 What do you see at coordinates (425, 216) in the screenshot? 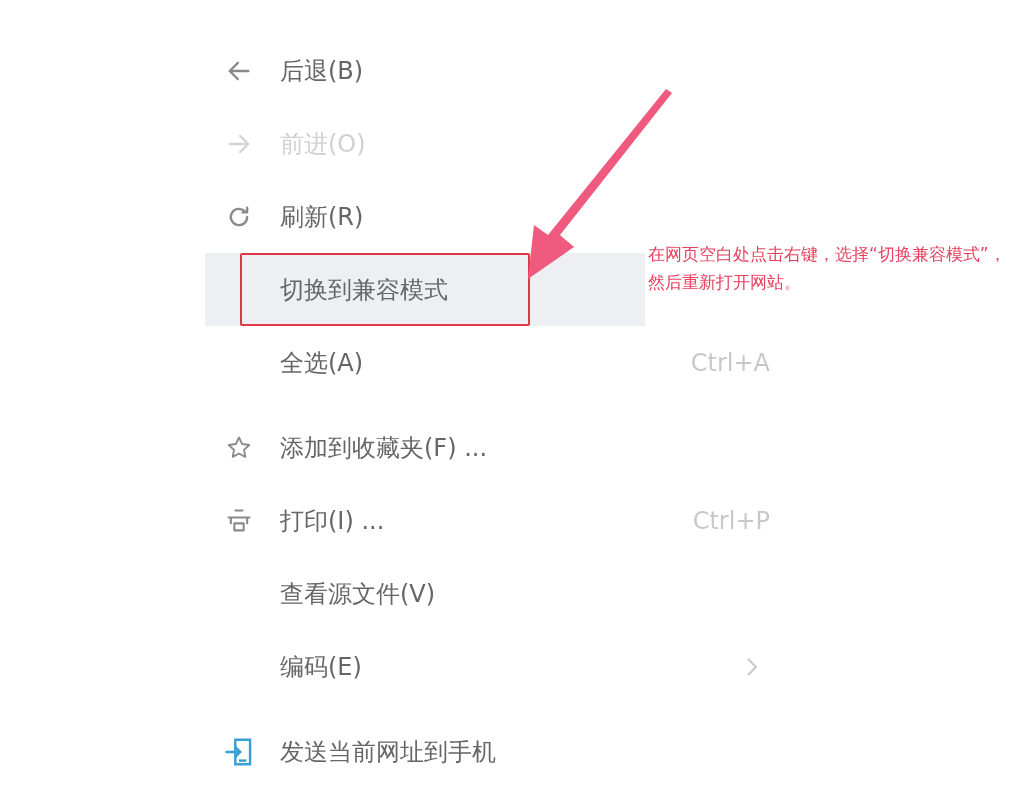
I see `menu-item: 刷新(R)` at bounding box center [425, 216].